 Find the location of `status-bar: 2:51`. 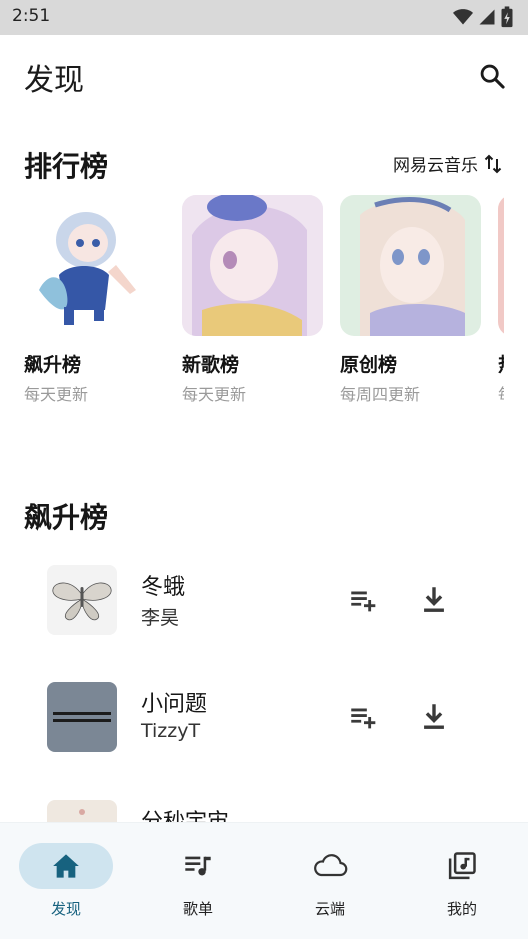

status-bar: 2:51 is located at coordinates (264, 17).